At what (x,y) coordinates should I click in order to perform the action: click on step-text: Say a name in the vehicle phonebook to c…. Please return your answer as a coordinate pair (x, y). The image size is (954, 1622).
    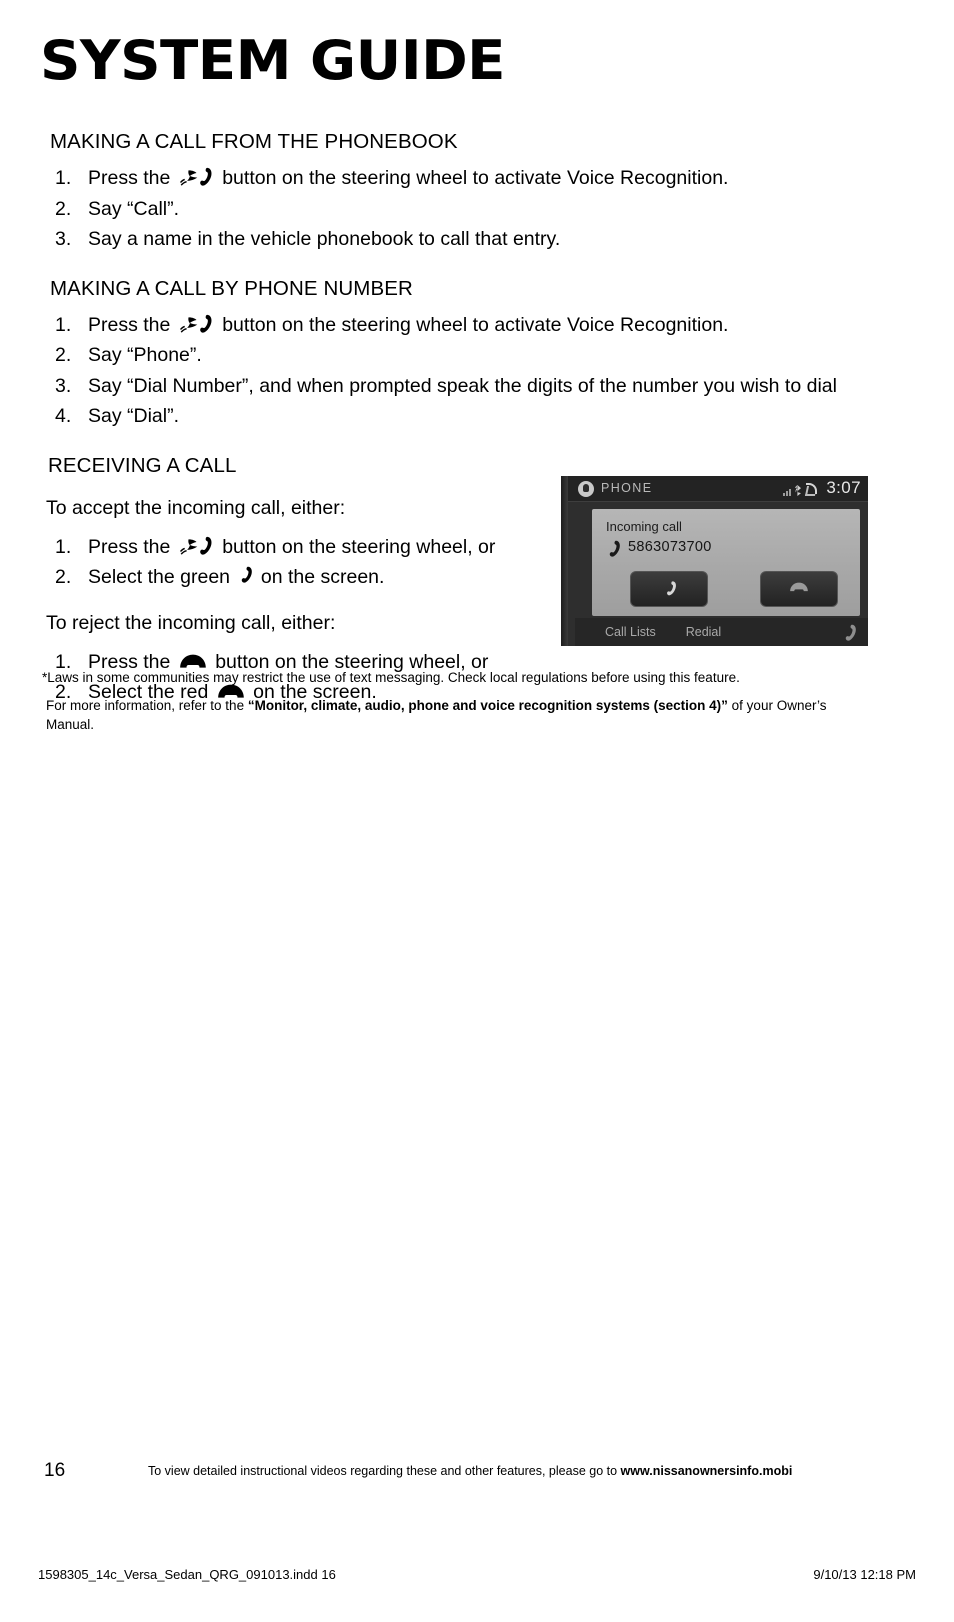
    Looking at the image, I should click on (324, 239).